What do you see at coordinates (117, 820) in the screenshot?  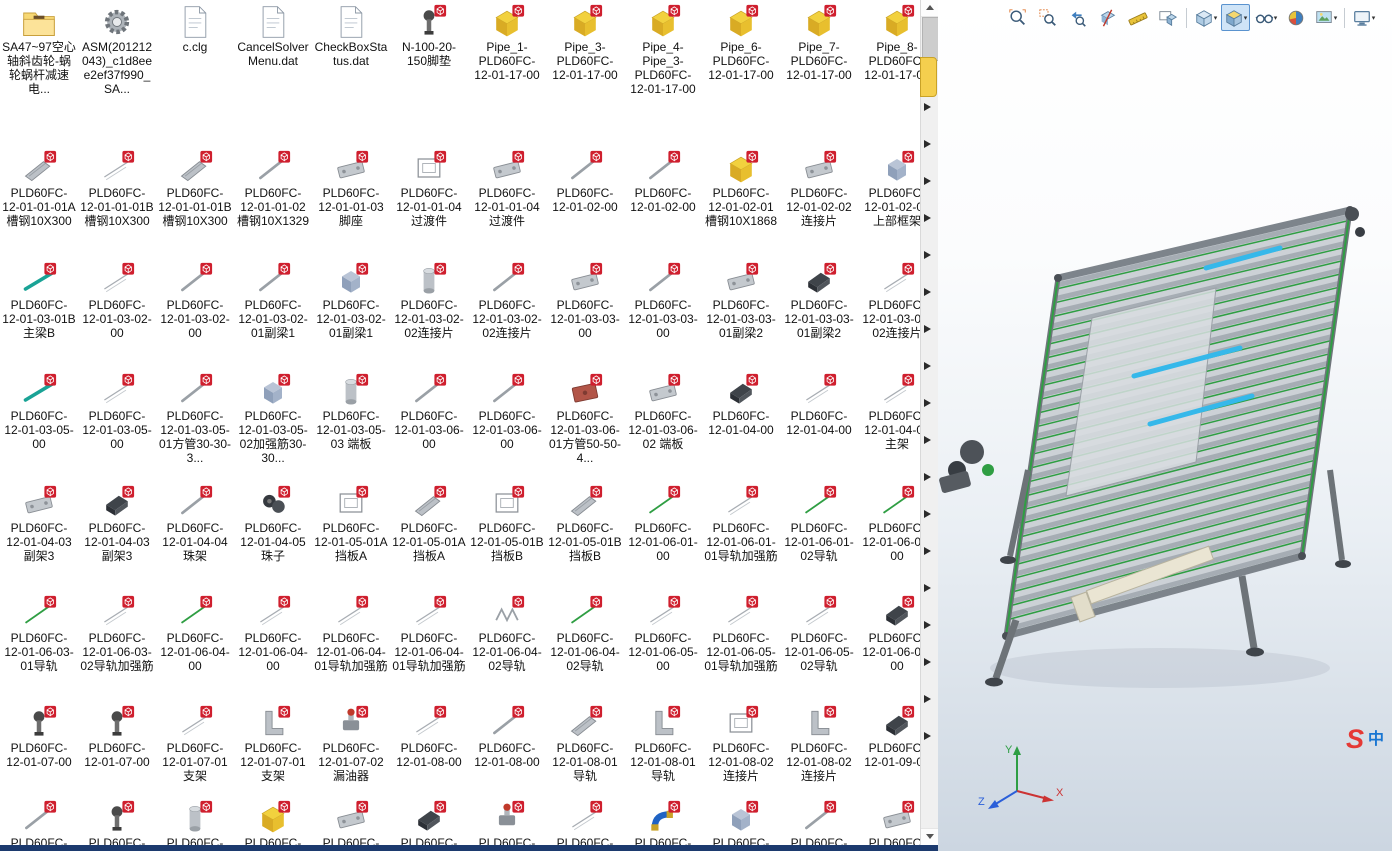 I see `file-item: PLD60FC-12-01-10-01` at bounding box center [117, 820].